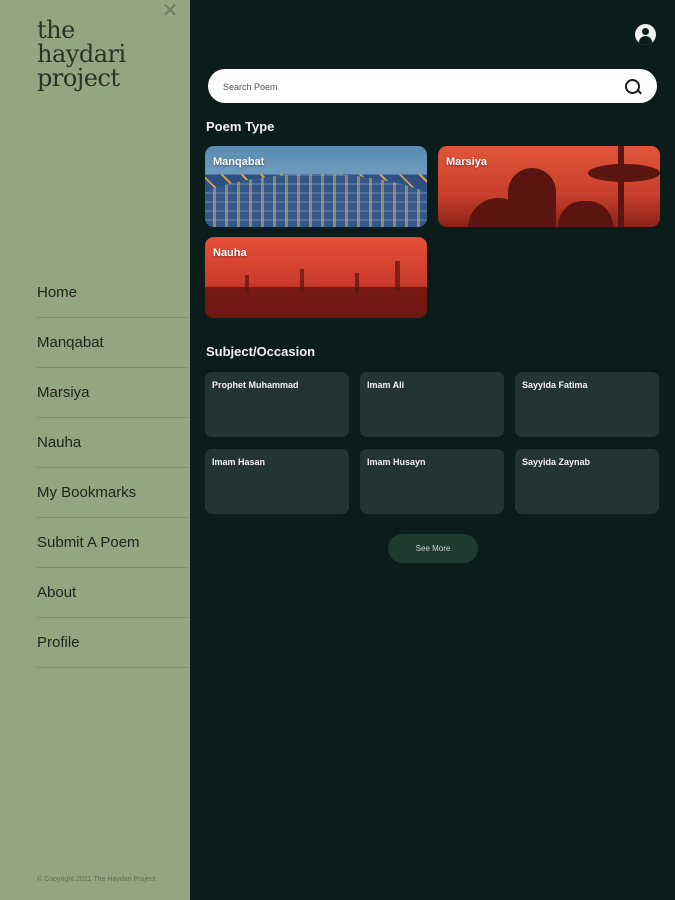  Describe the element at coordinates (239, 462) in the screenshot. I see `card-label: Imam Hasan` at that location.